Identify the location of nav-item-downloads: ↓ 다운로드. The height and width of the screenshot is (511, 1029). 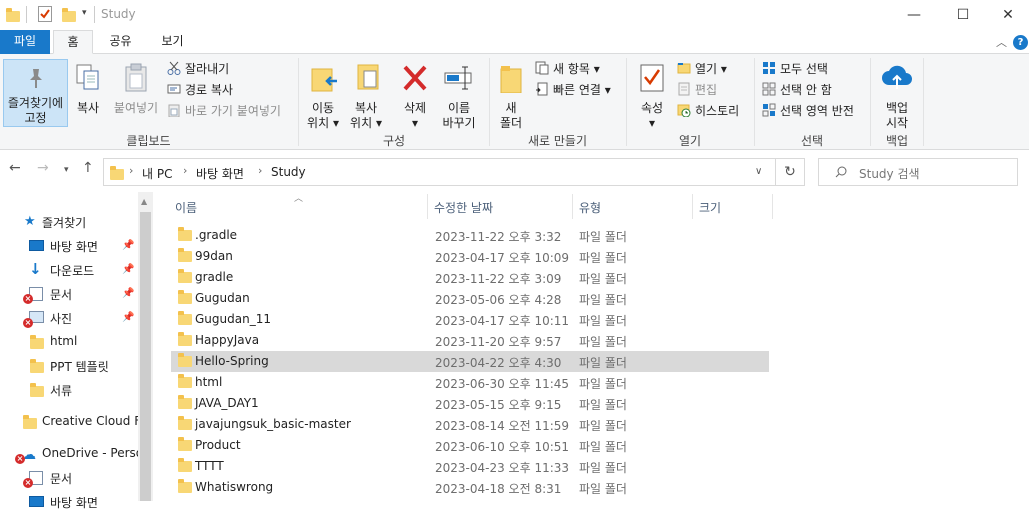
(61, 269).